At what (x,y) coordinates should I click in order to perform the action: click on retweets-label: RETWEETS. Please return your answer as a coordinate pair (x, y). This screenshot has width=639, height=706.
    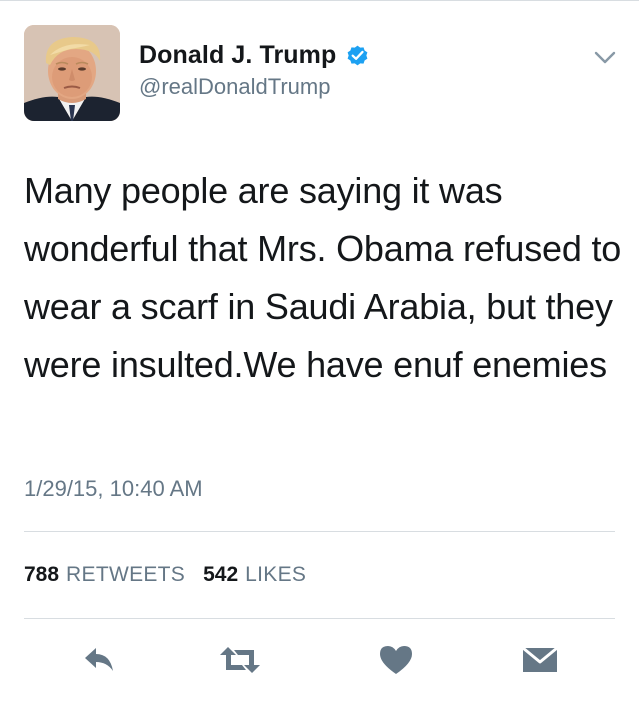
    Looking at the image, I should click on (125, 575).